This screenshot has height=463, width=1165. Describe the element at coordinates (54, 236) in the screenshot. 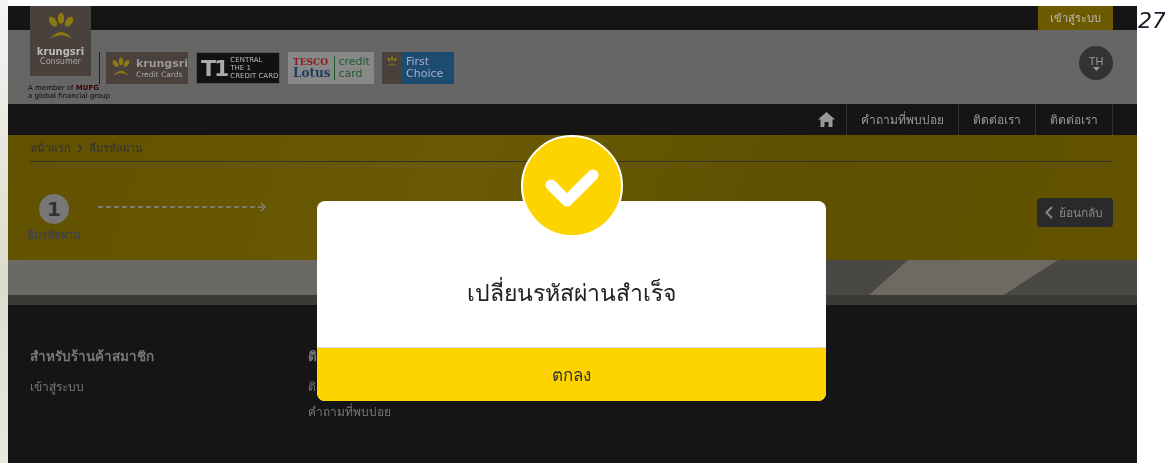

I see `step-label: ลืมรหัสผ่าน` at that location.